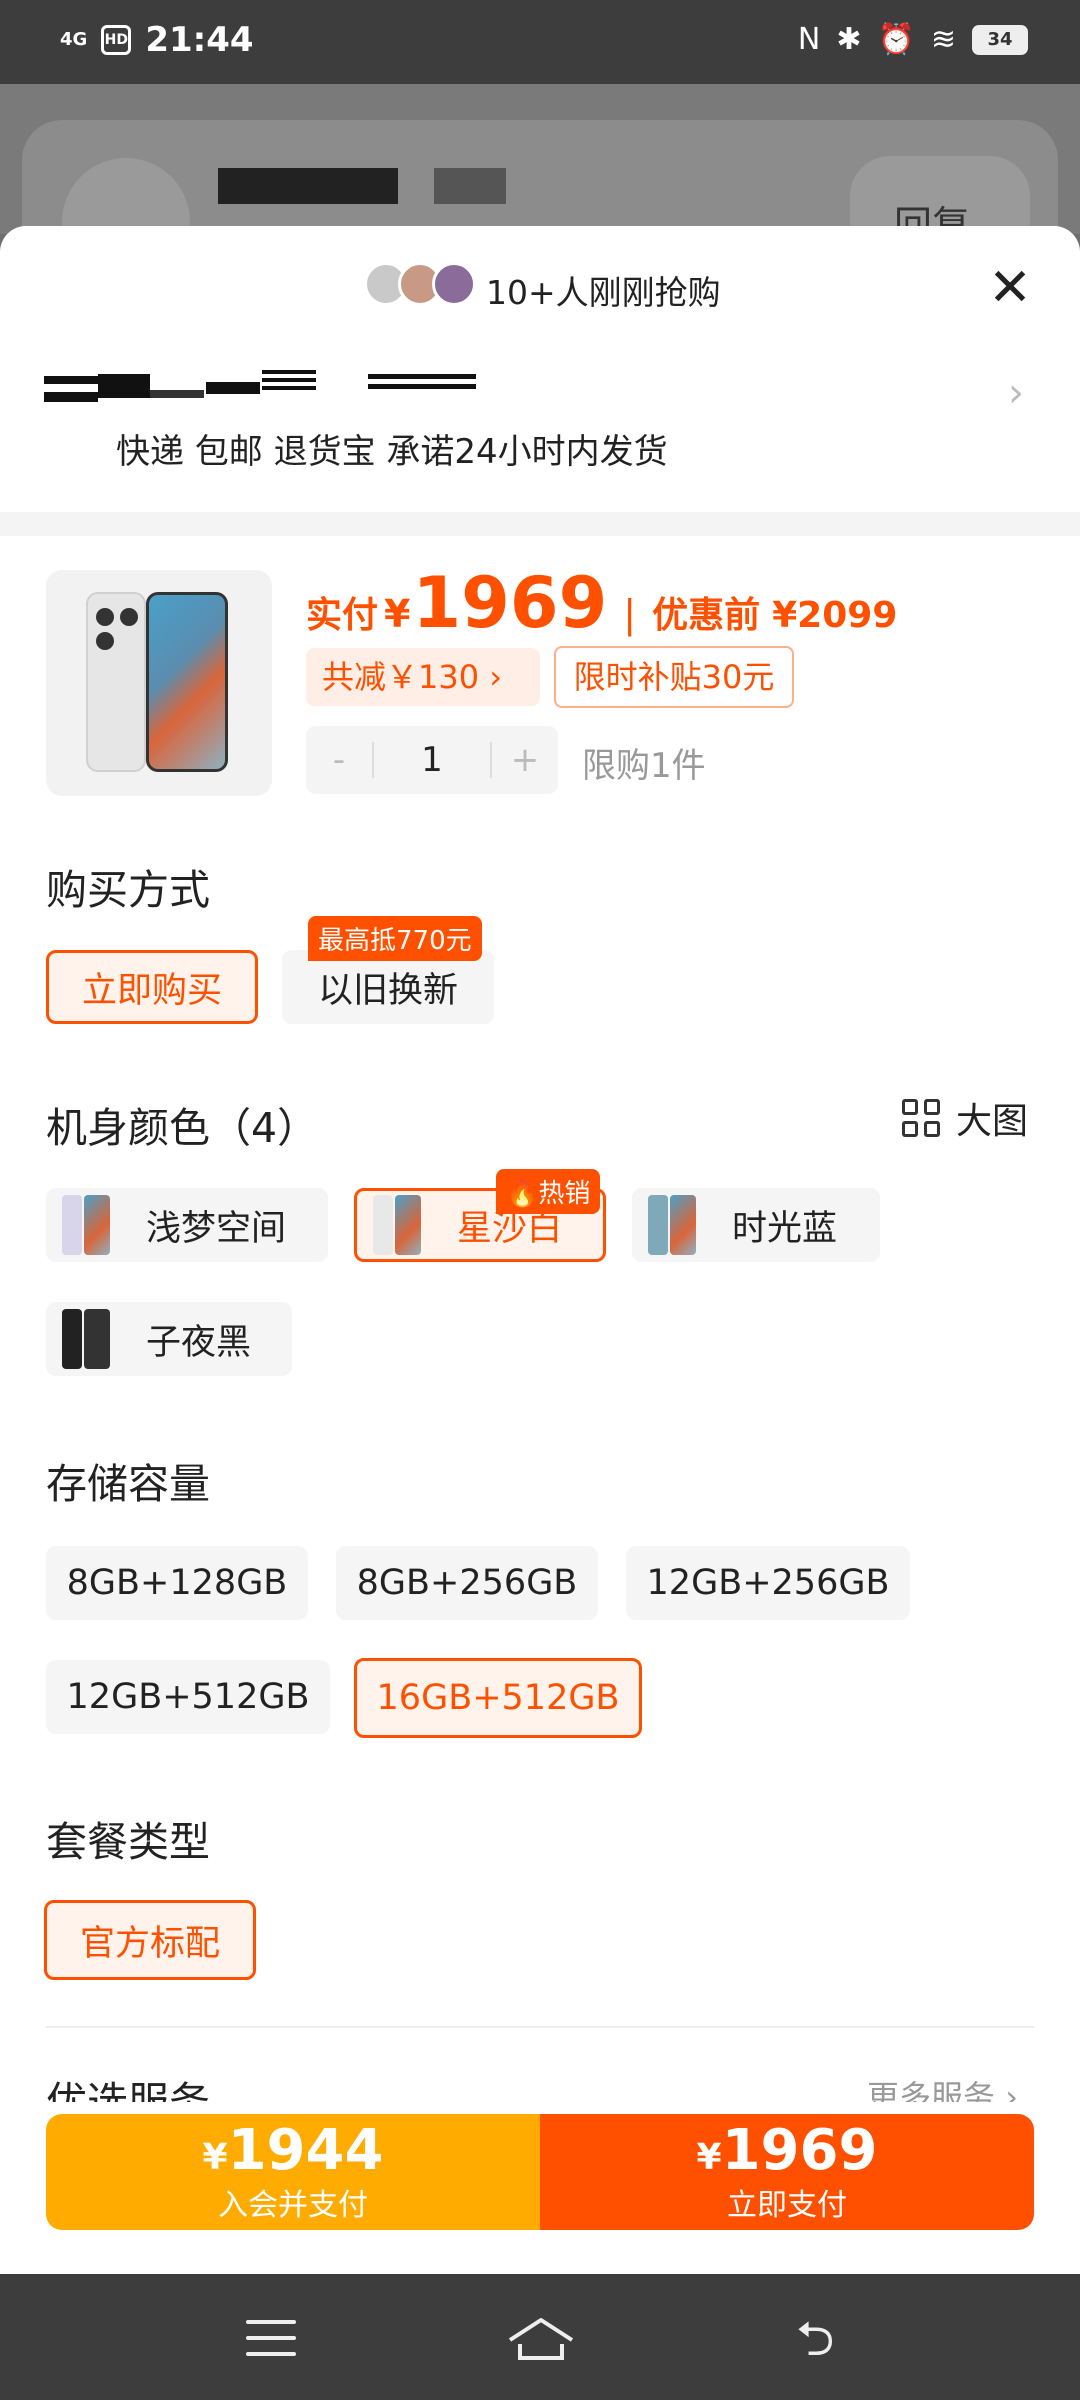  I want to click on home-icon, so click(541, 2339).